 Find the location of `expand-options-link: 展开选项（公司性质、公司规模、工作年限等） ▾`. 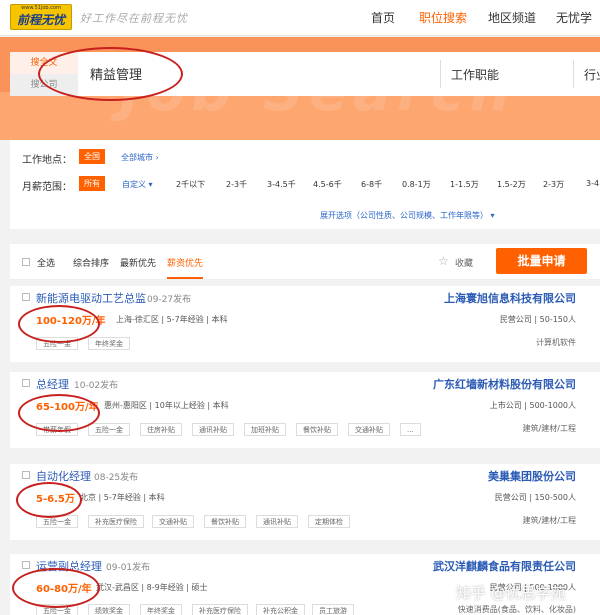

expand-options-link: 展开选项（公司性质、公司规模、工作年限等） ▾ is located at coordinates (407, 215).